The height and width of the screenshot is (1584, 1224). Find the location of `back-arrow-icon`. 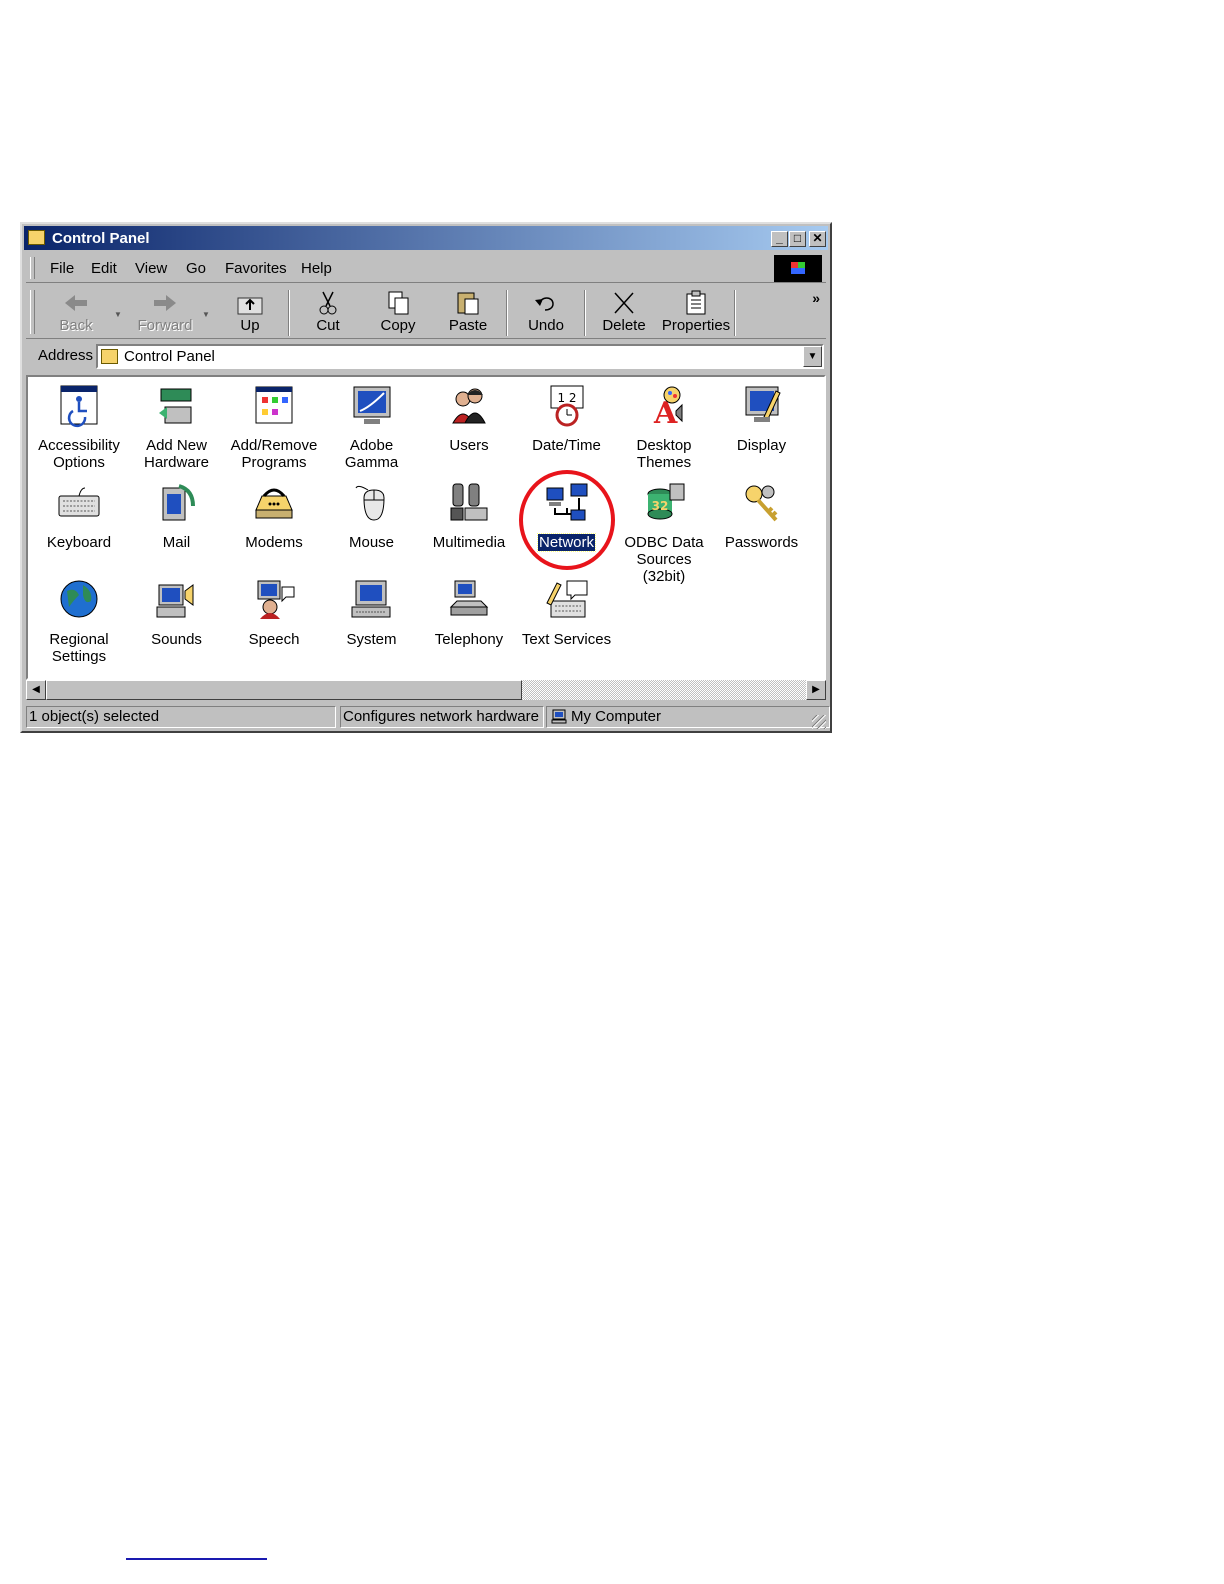

back-arrow-icon is located at coordinates (76, 303).